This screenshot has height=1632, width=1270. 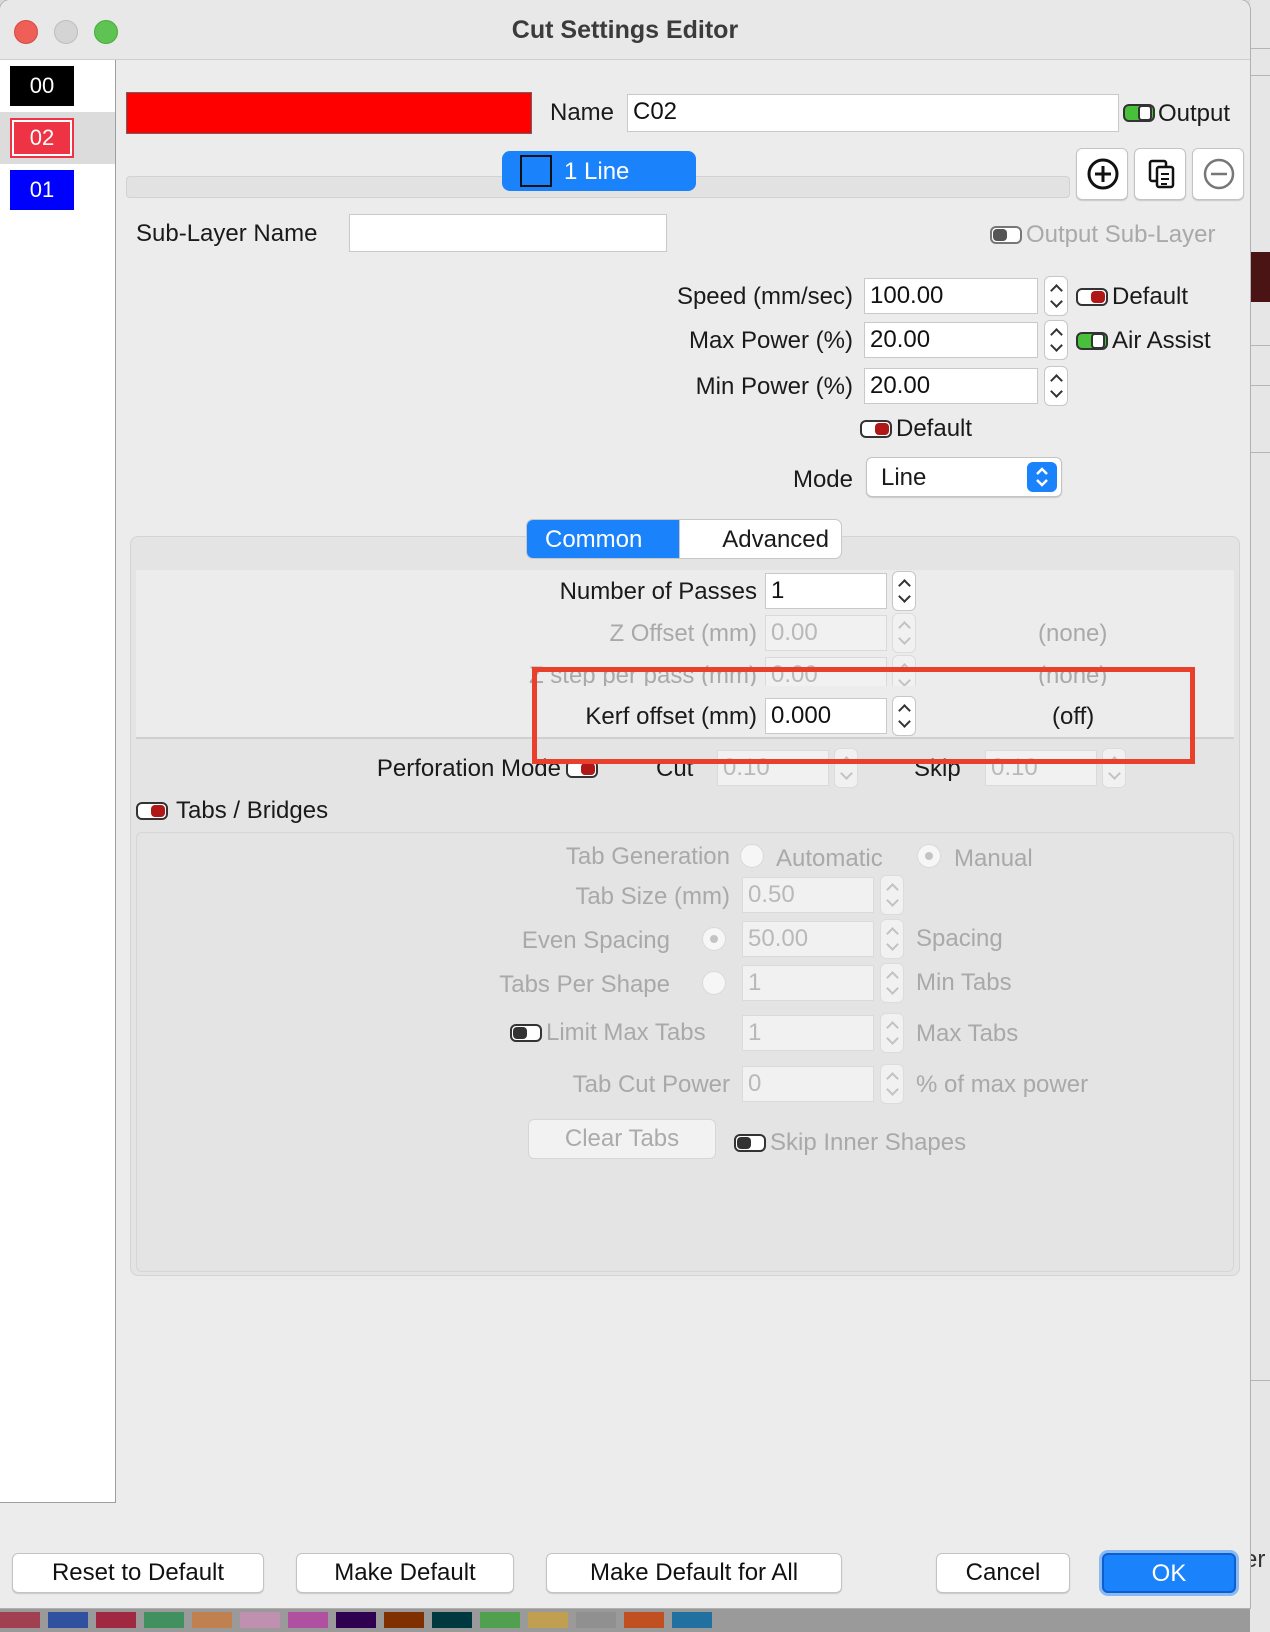 I want to click on copy-sublayer-button, so click(x=1160, y=174).